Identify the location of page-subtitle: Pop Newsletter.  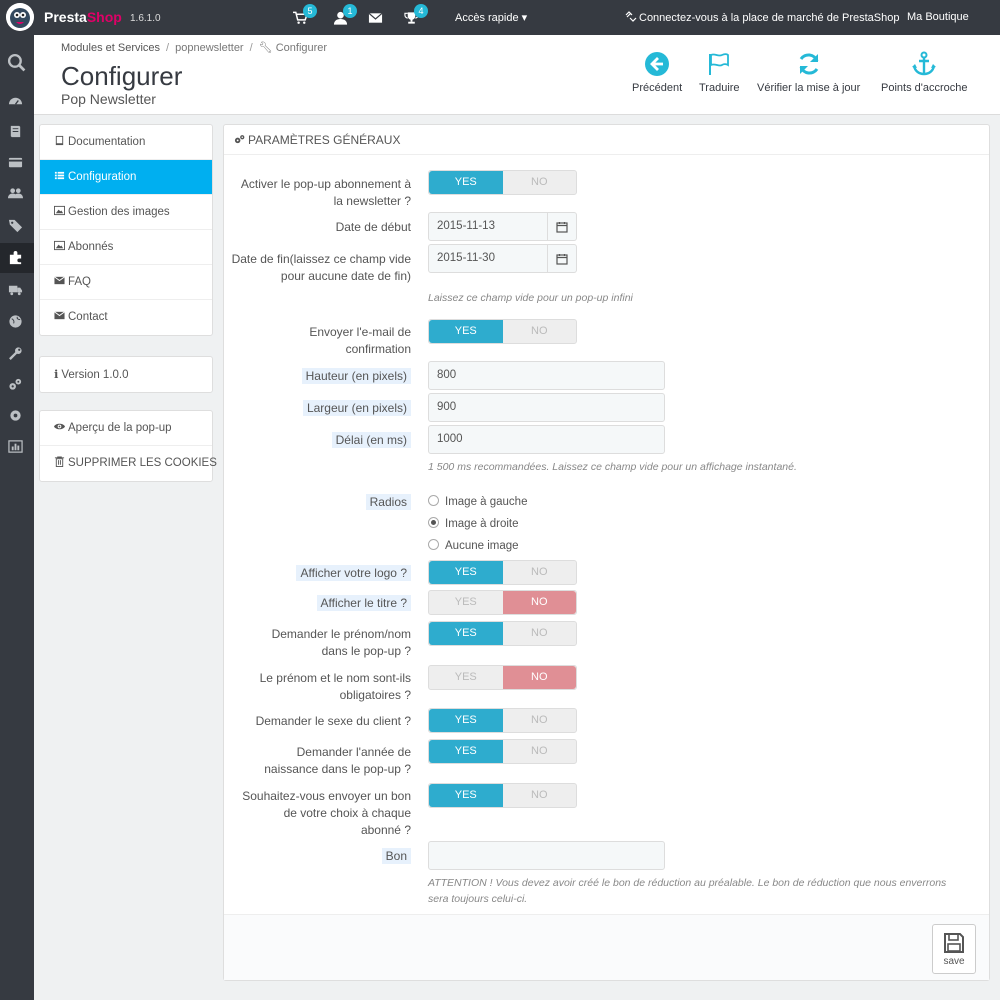
(108, 99).